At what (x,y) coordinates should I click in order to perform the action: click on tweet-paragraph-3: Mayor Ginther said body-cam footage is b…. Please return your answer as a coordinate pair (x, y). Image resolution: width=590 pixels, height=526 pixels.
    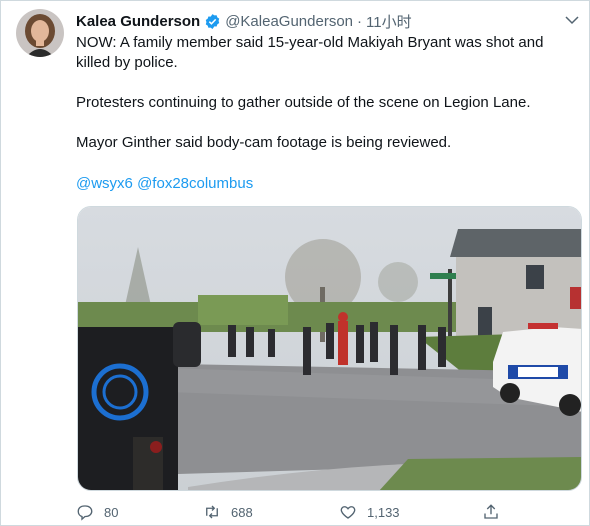
    Looking at the image, I should click on (264, 142).